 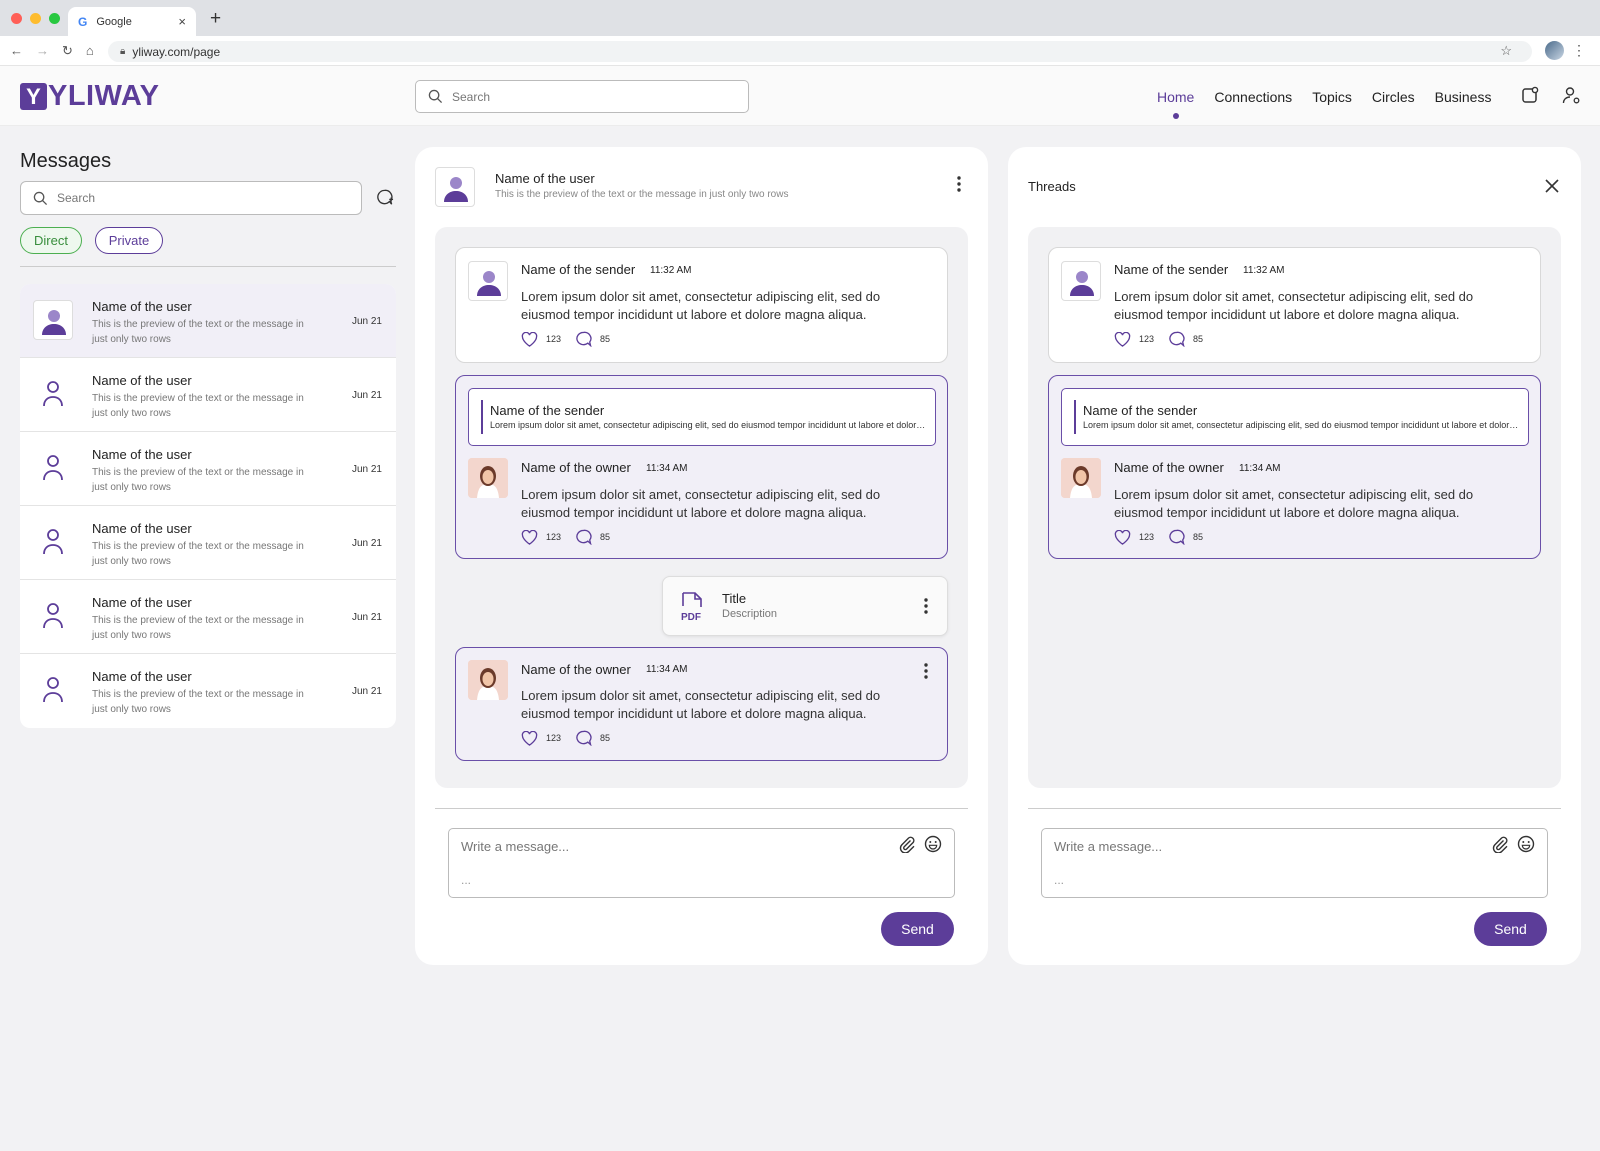 I want to click on url-field: 🔒︎ yliway.com/page, so click(x=820, y=51).